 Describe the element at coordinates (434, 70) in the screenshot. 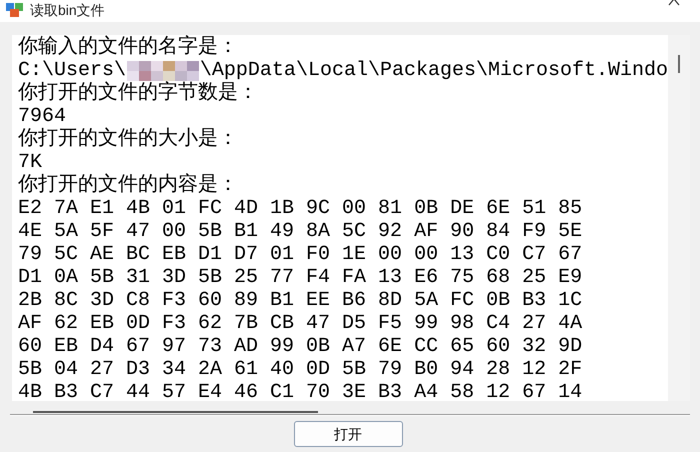

I see `path-text: \AppData\Local\Packages\Microsoft.Windo` at that location.